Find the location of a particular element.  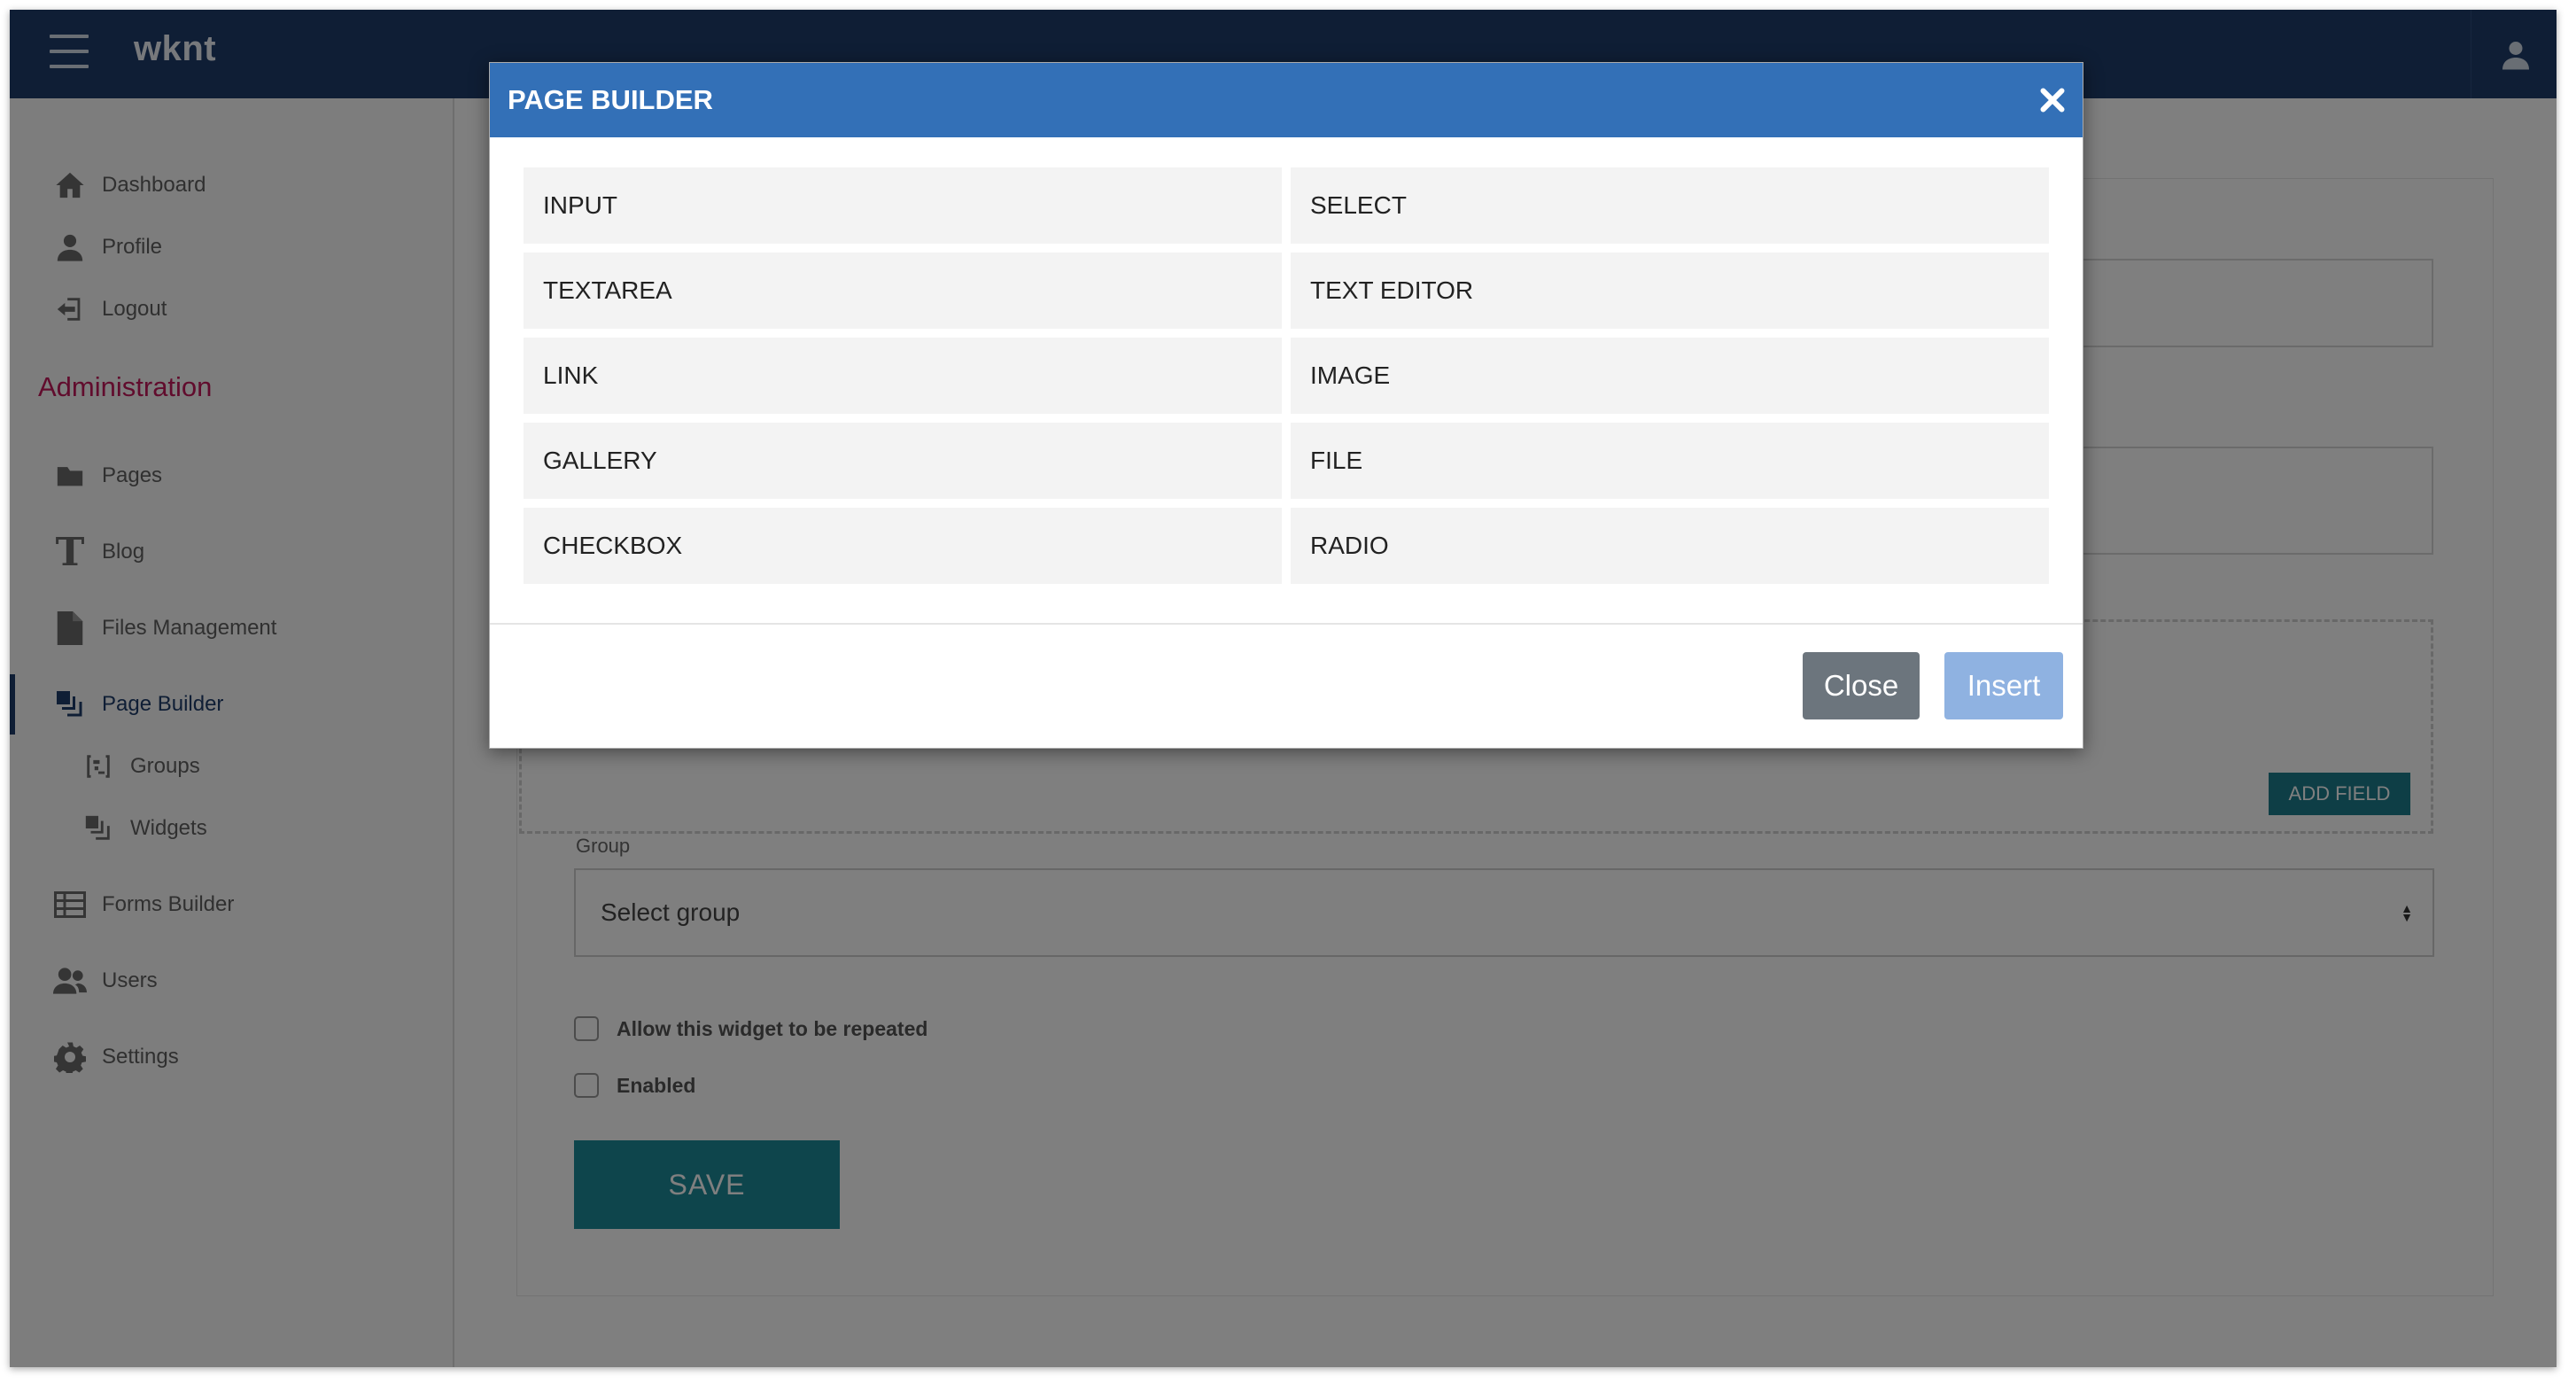

modal-title: PAGE BUILDER is located at coordinates (610, 99).